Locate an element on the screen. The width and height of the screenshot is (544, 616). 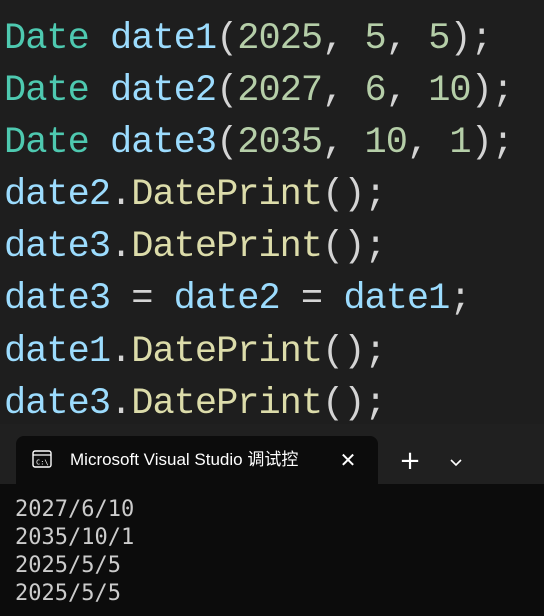
code-token: 1 is located at coordinates (460, 143).